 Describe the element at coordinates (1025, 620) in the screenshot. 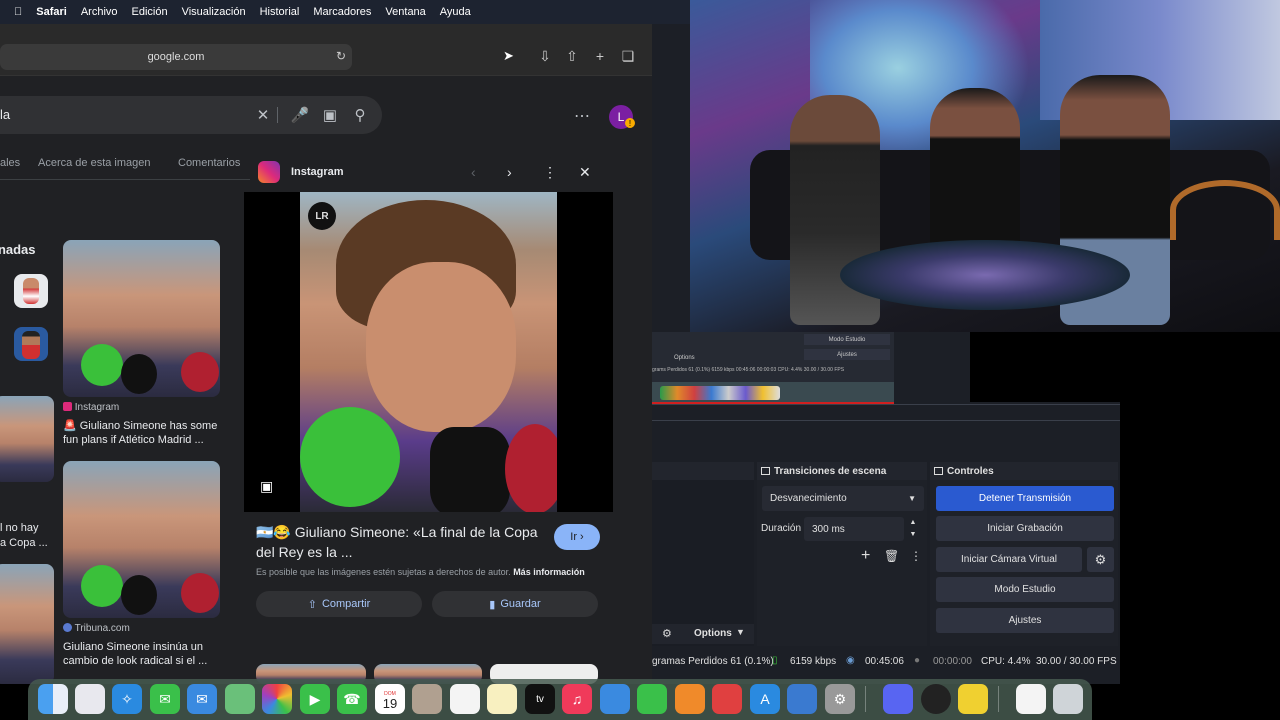

I see `settings-button: Ajustes` at that location.